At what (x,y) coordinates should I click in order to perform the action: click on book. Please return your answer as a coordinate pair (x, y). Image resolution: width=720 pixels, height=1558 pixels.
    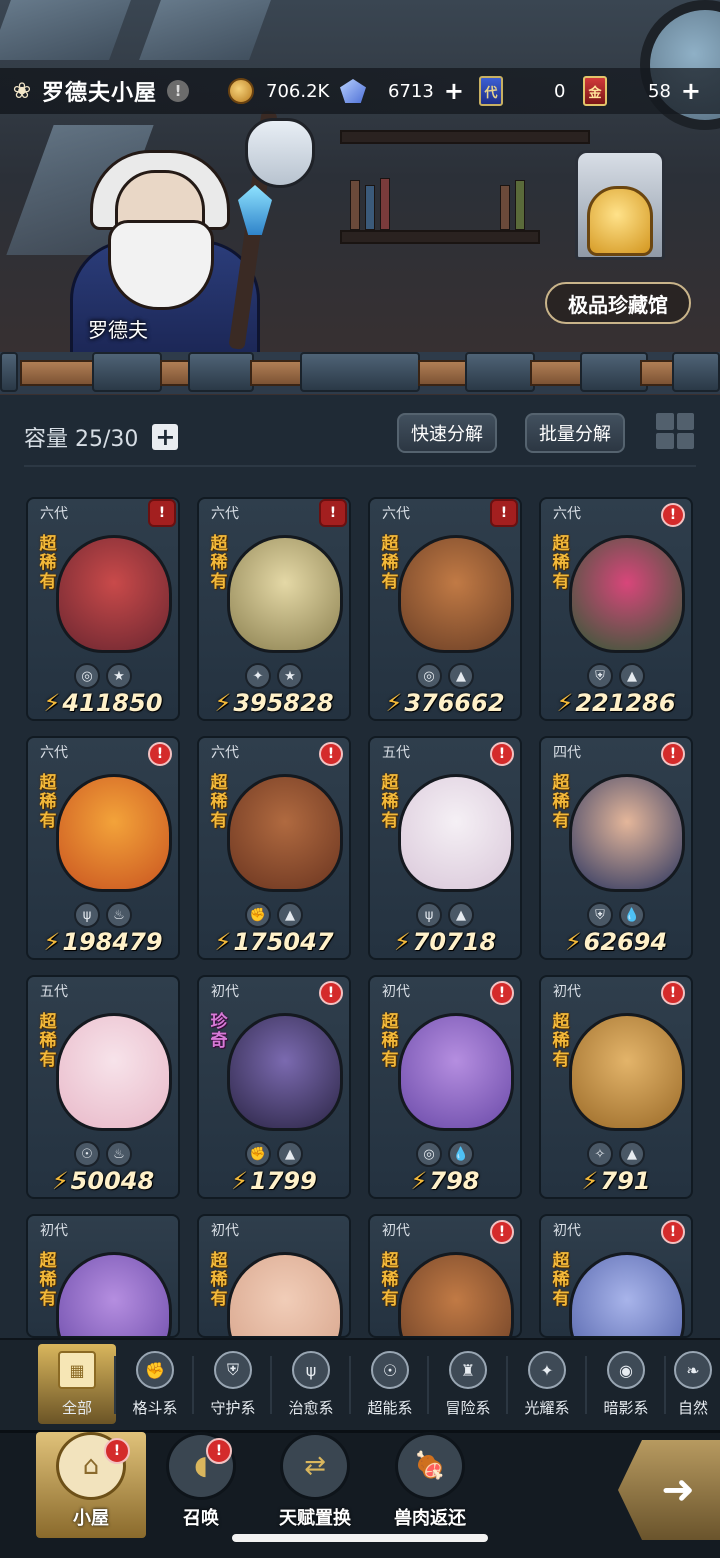
    Looking at the image, I should click on (505, 207).